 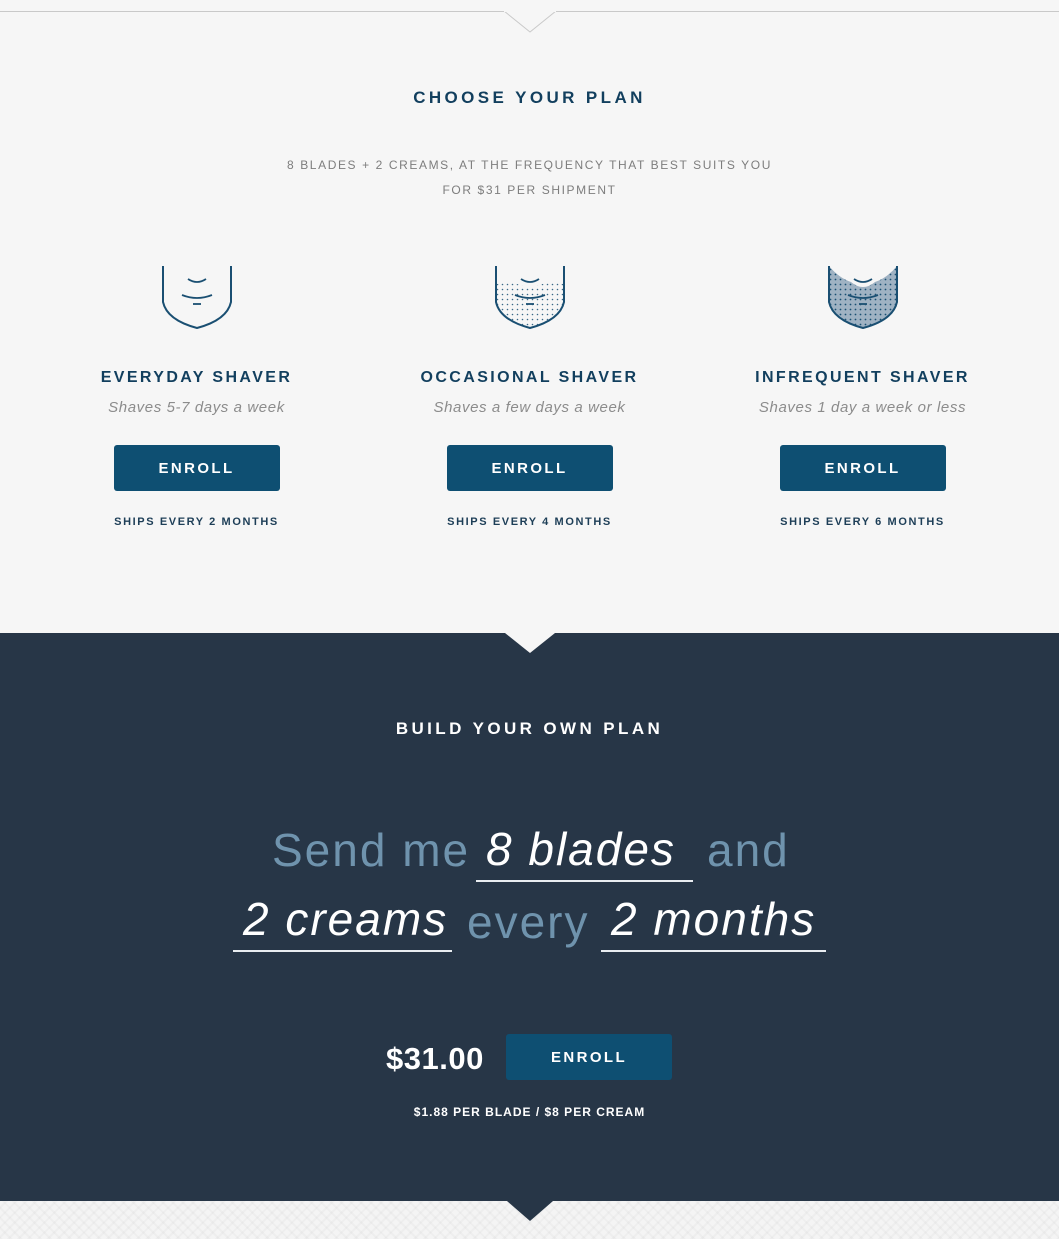 I want to click on ships-frequency-label: SHIPS EVERY 4 MONTHS, so click(x=529, y=522).